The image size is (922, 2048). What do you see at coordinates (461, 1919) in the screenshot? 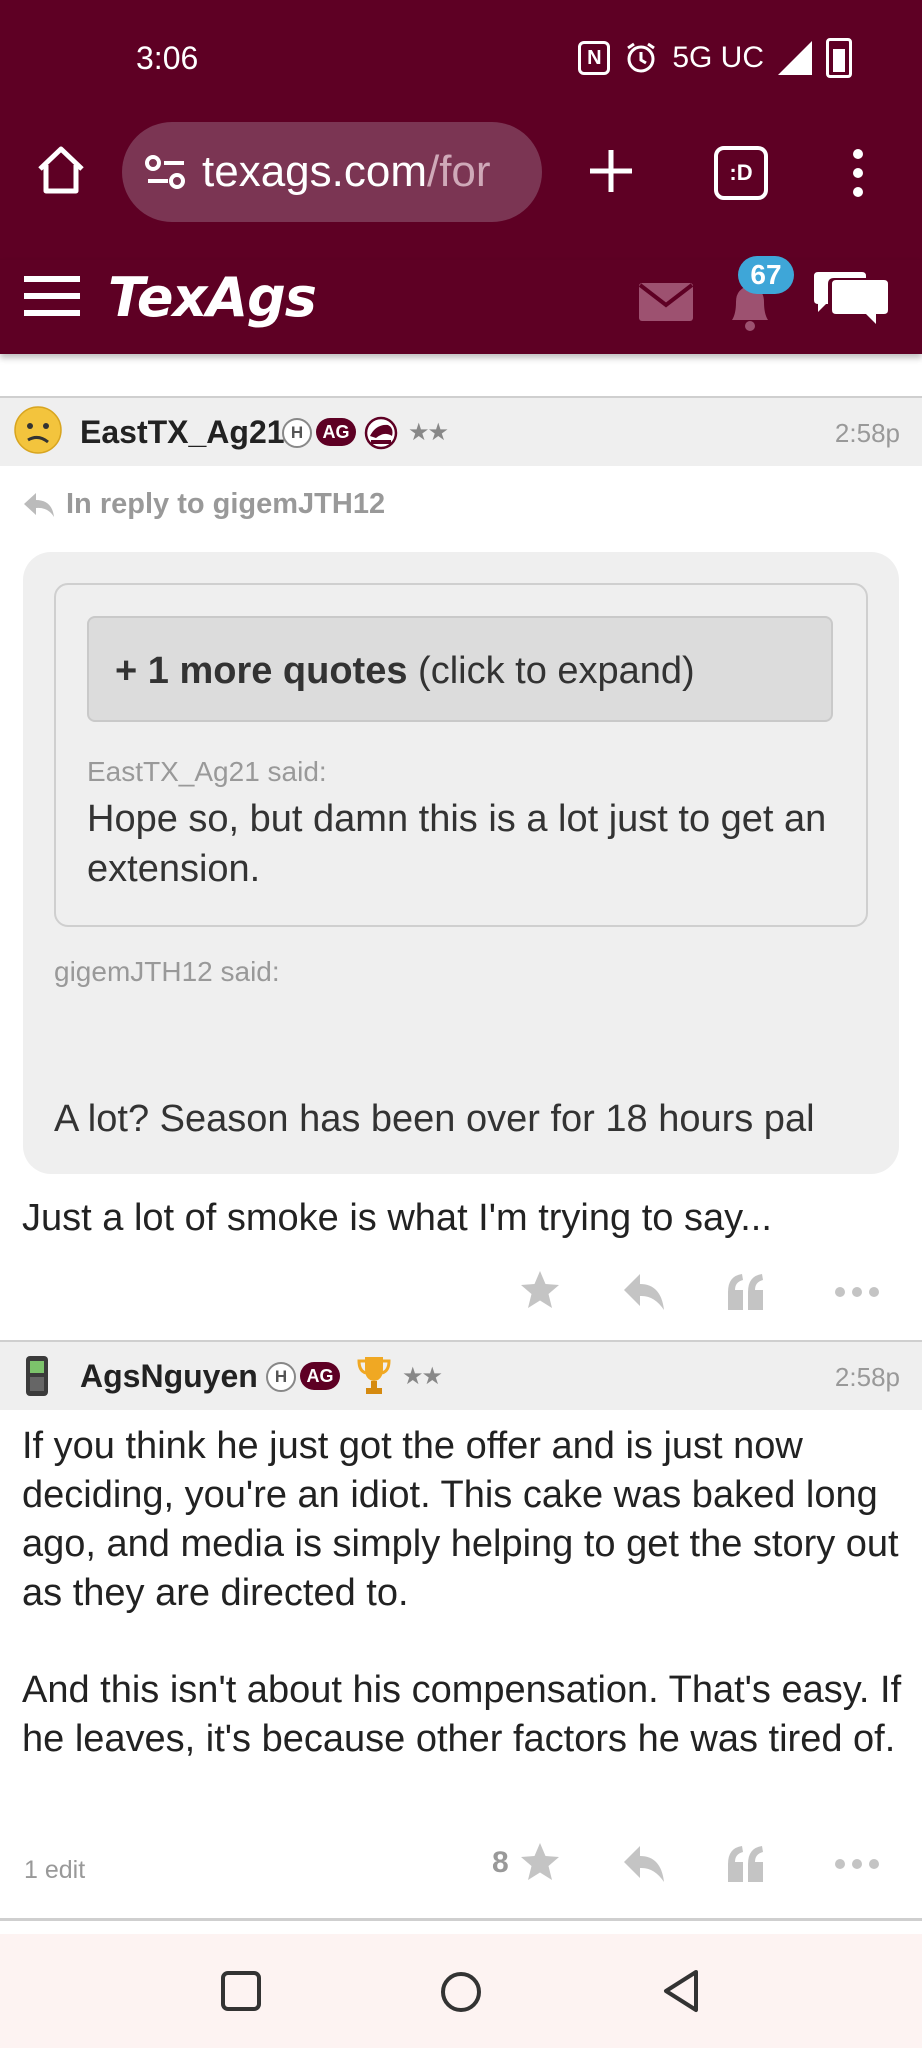
I see `post-separator` at bounding box center [461, 1919].